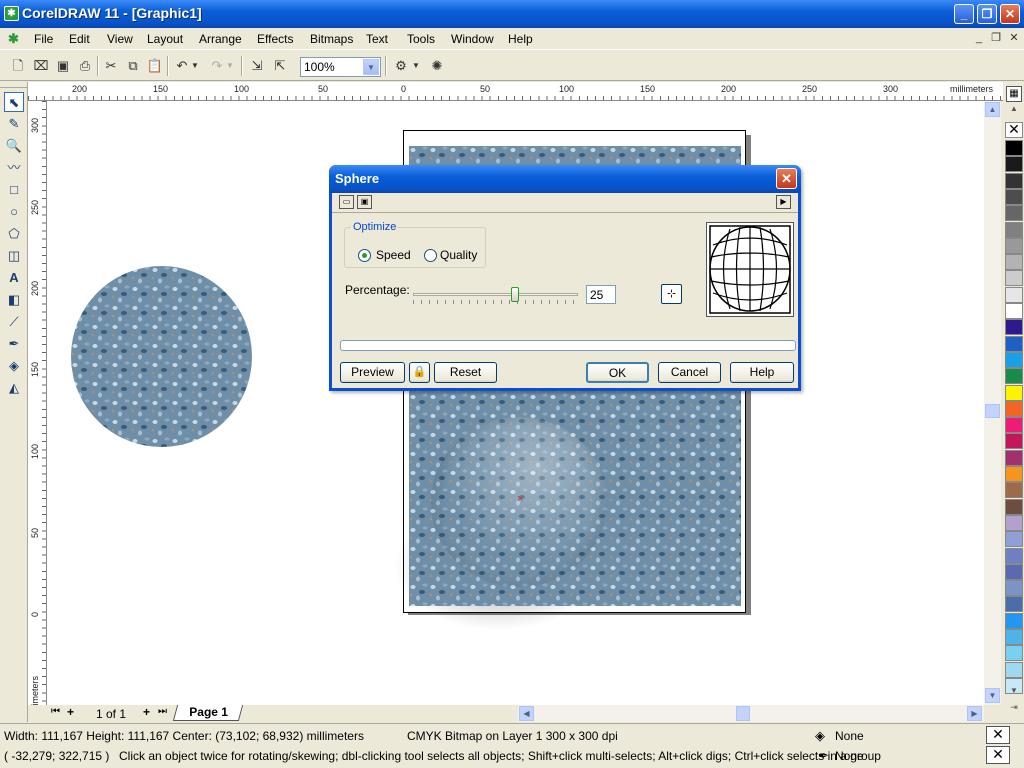 The width and height of the screenshot is (1024, 768). I want to click on undo-dropdown-icon: ▼, so click(195, 66).